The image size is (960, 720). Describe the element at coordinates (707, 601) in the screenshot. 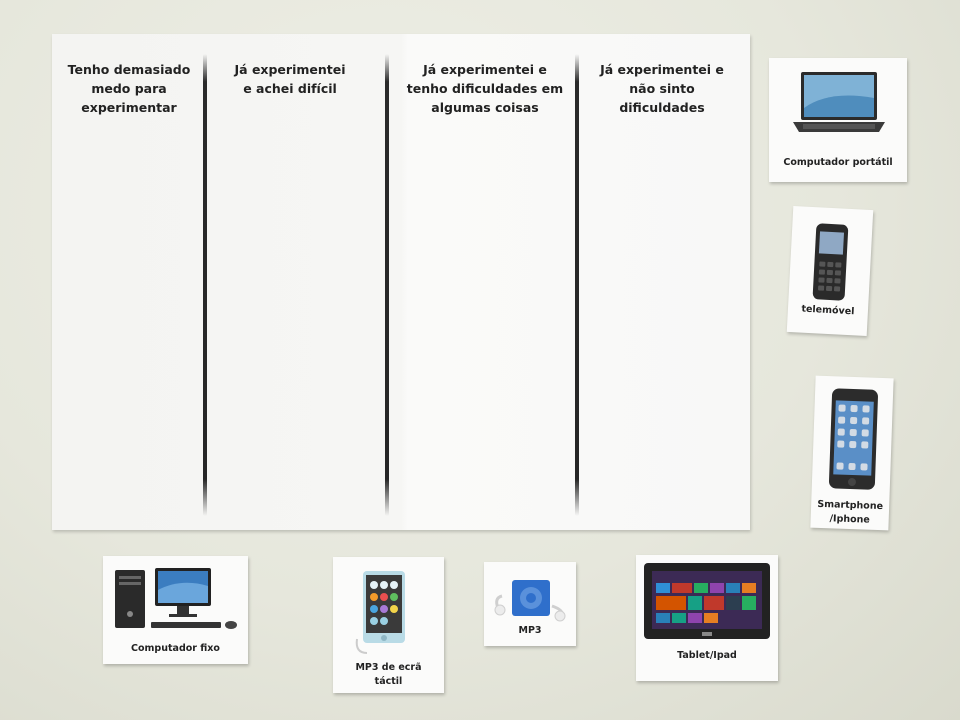

I see `tablet-icon` at that location.